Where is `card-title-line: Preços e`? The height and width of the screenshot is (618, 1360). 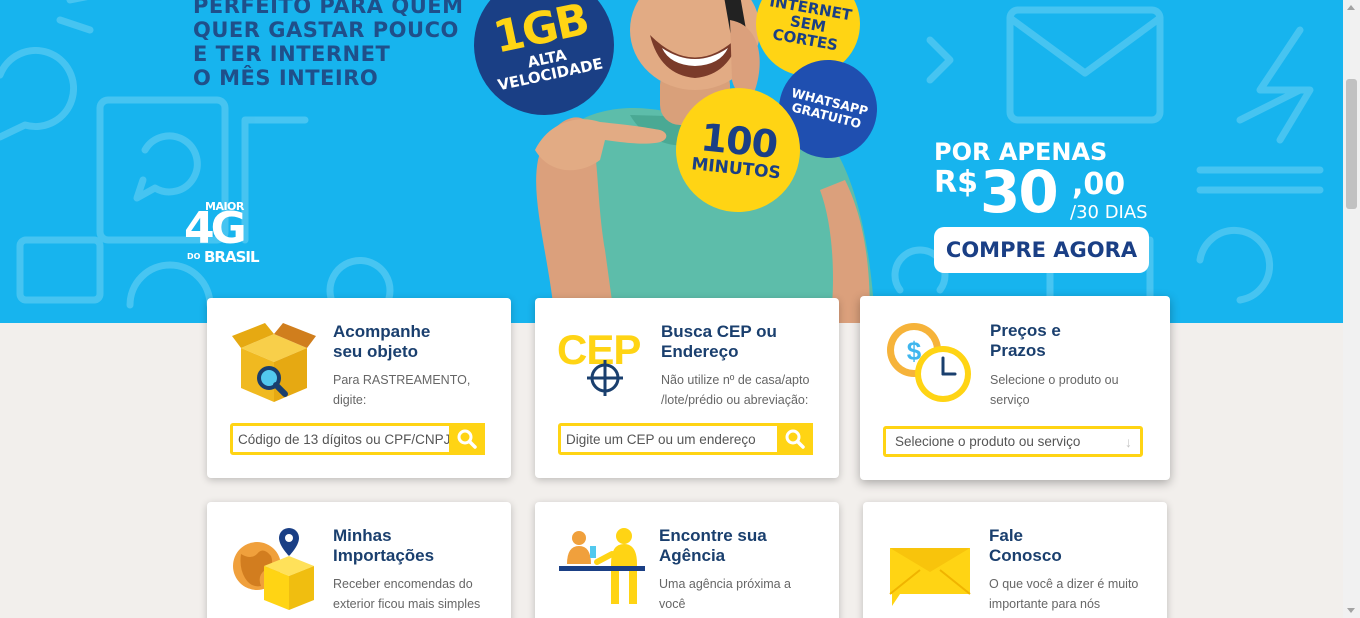
card-title-line: Preços e is located at coordinates (1025, 330).